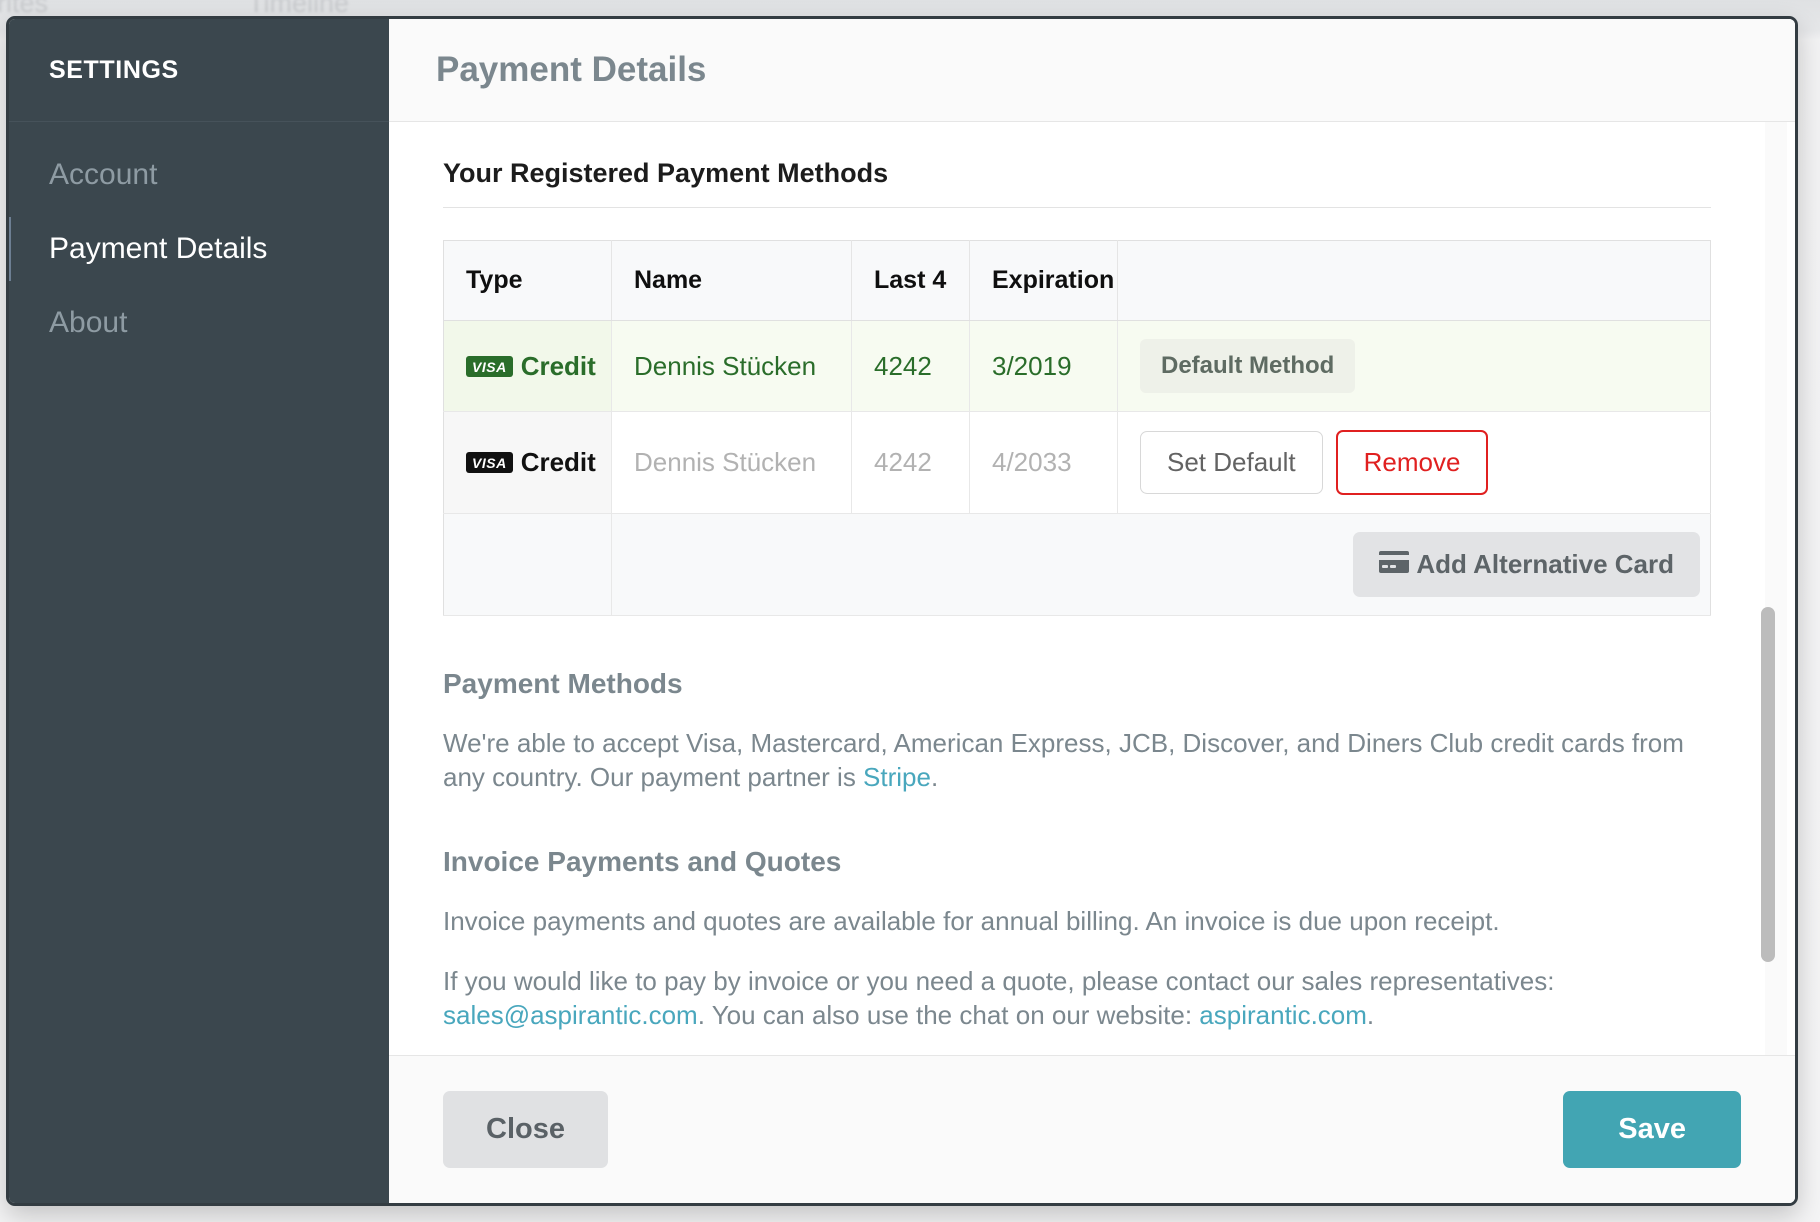 This screenshot has width=1820, height=1222. What do you see at coordinates (642, 862) in the screenshot?
I see `heading-invoice-payments: Invoice Payments and Quotes` at bounding box center [642, 862].